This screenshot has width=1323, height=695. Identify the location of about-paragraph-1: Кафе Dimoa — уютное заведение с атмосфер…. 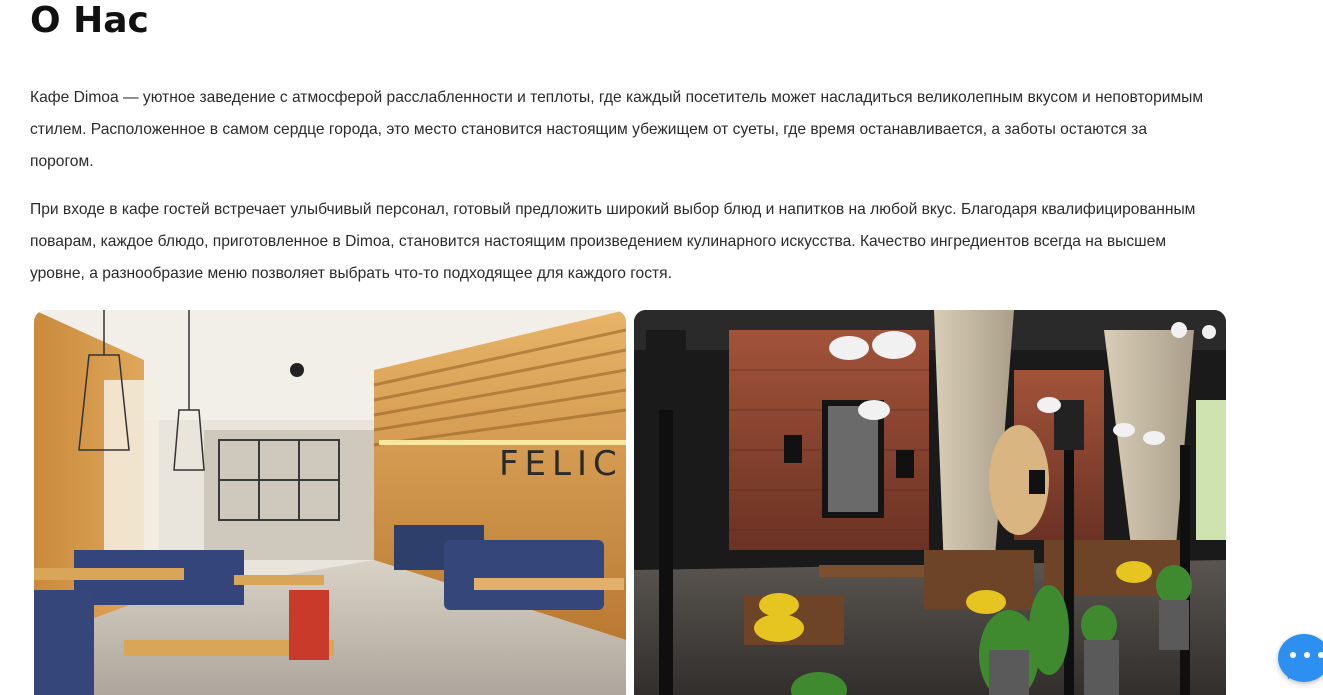
(617, 129).